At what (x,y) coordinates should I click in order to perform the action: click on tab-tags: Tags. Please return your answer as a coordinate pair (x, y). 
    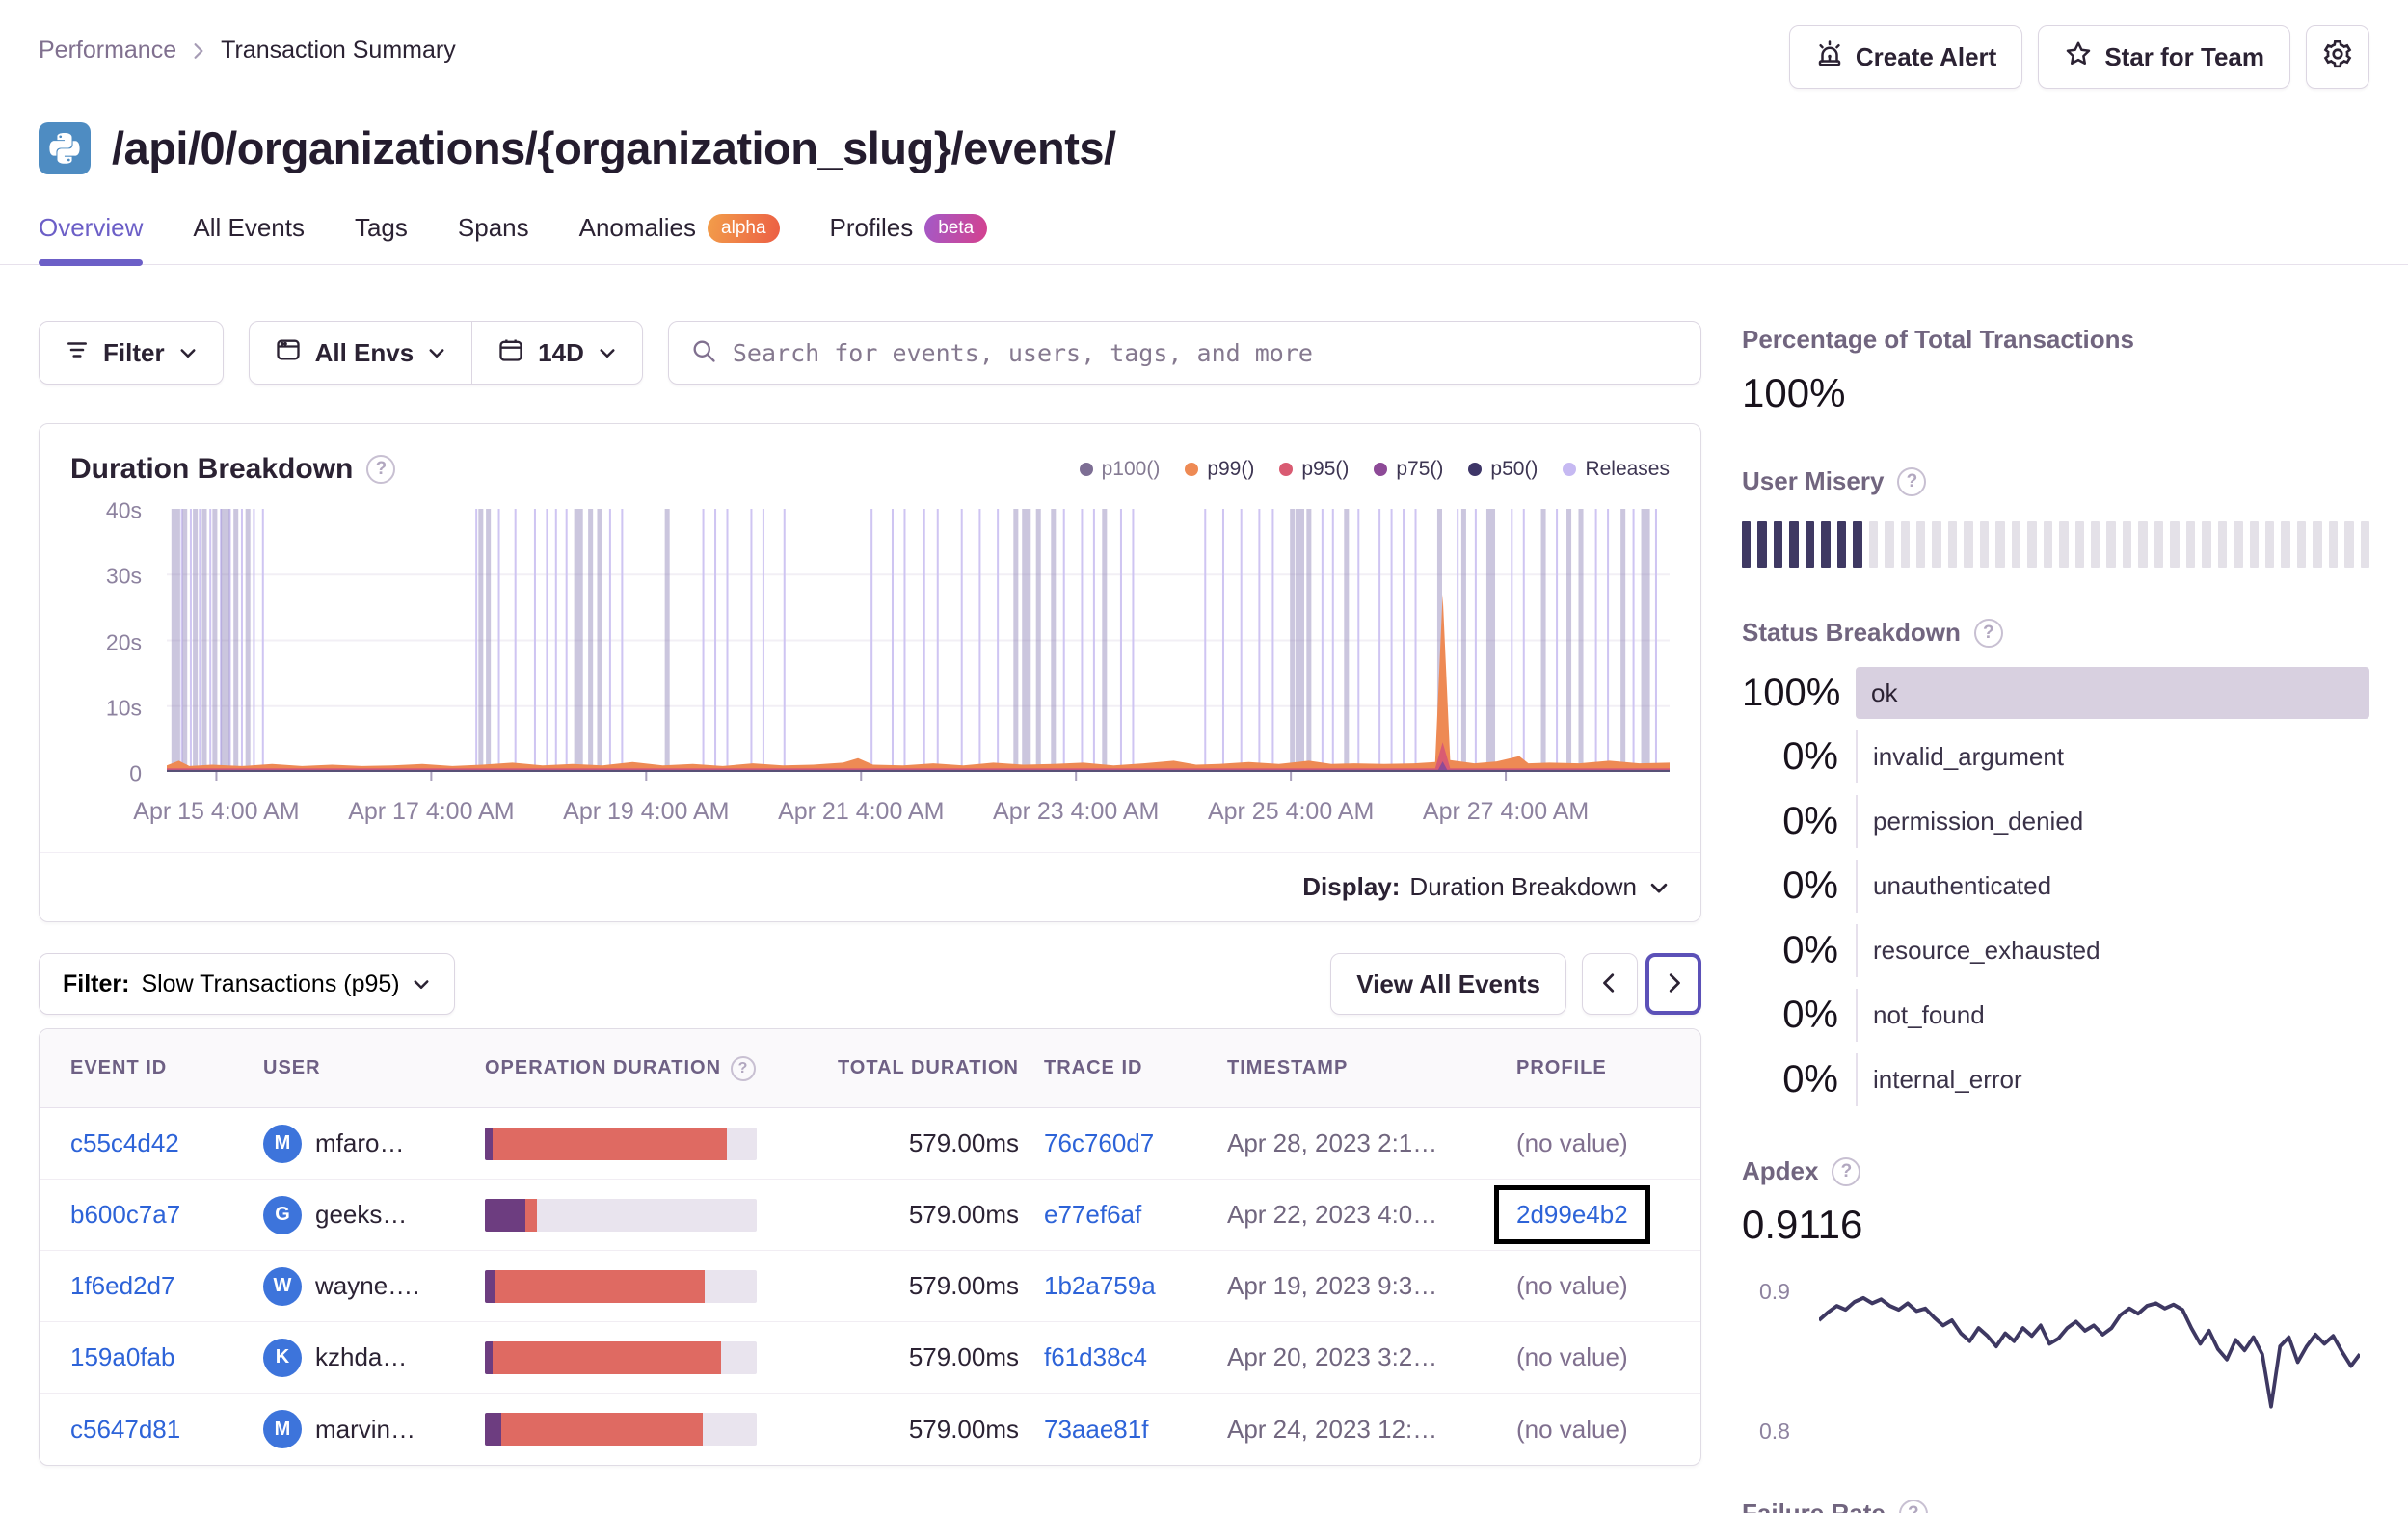
    Looking at the image, I should click on (381, 238).